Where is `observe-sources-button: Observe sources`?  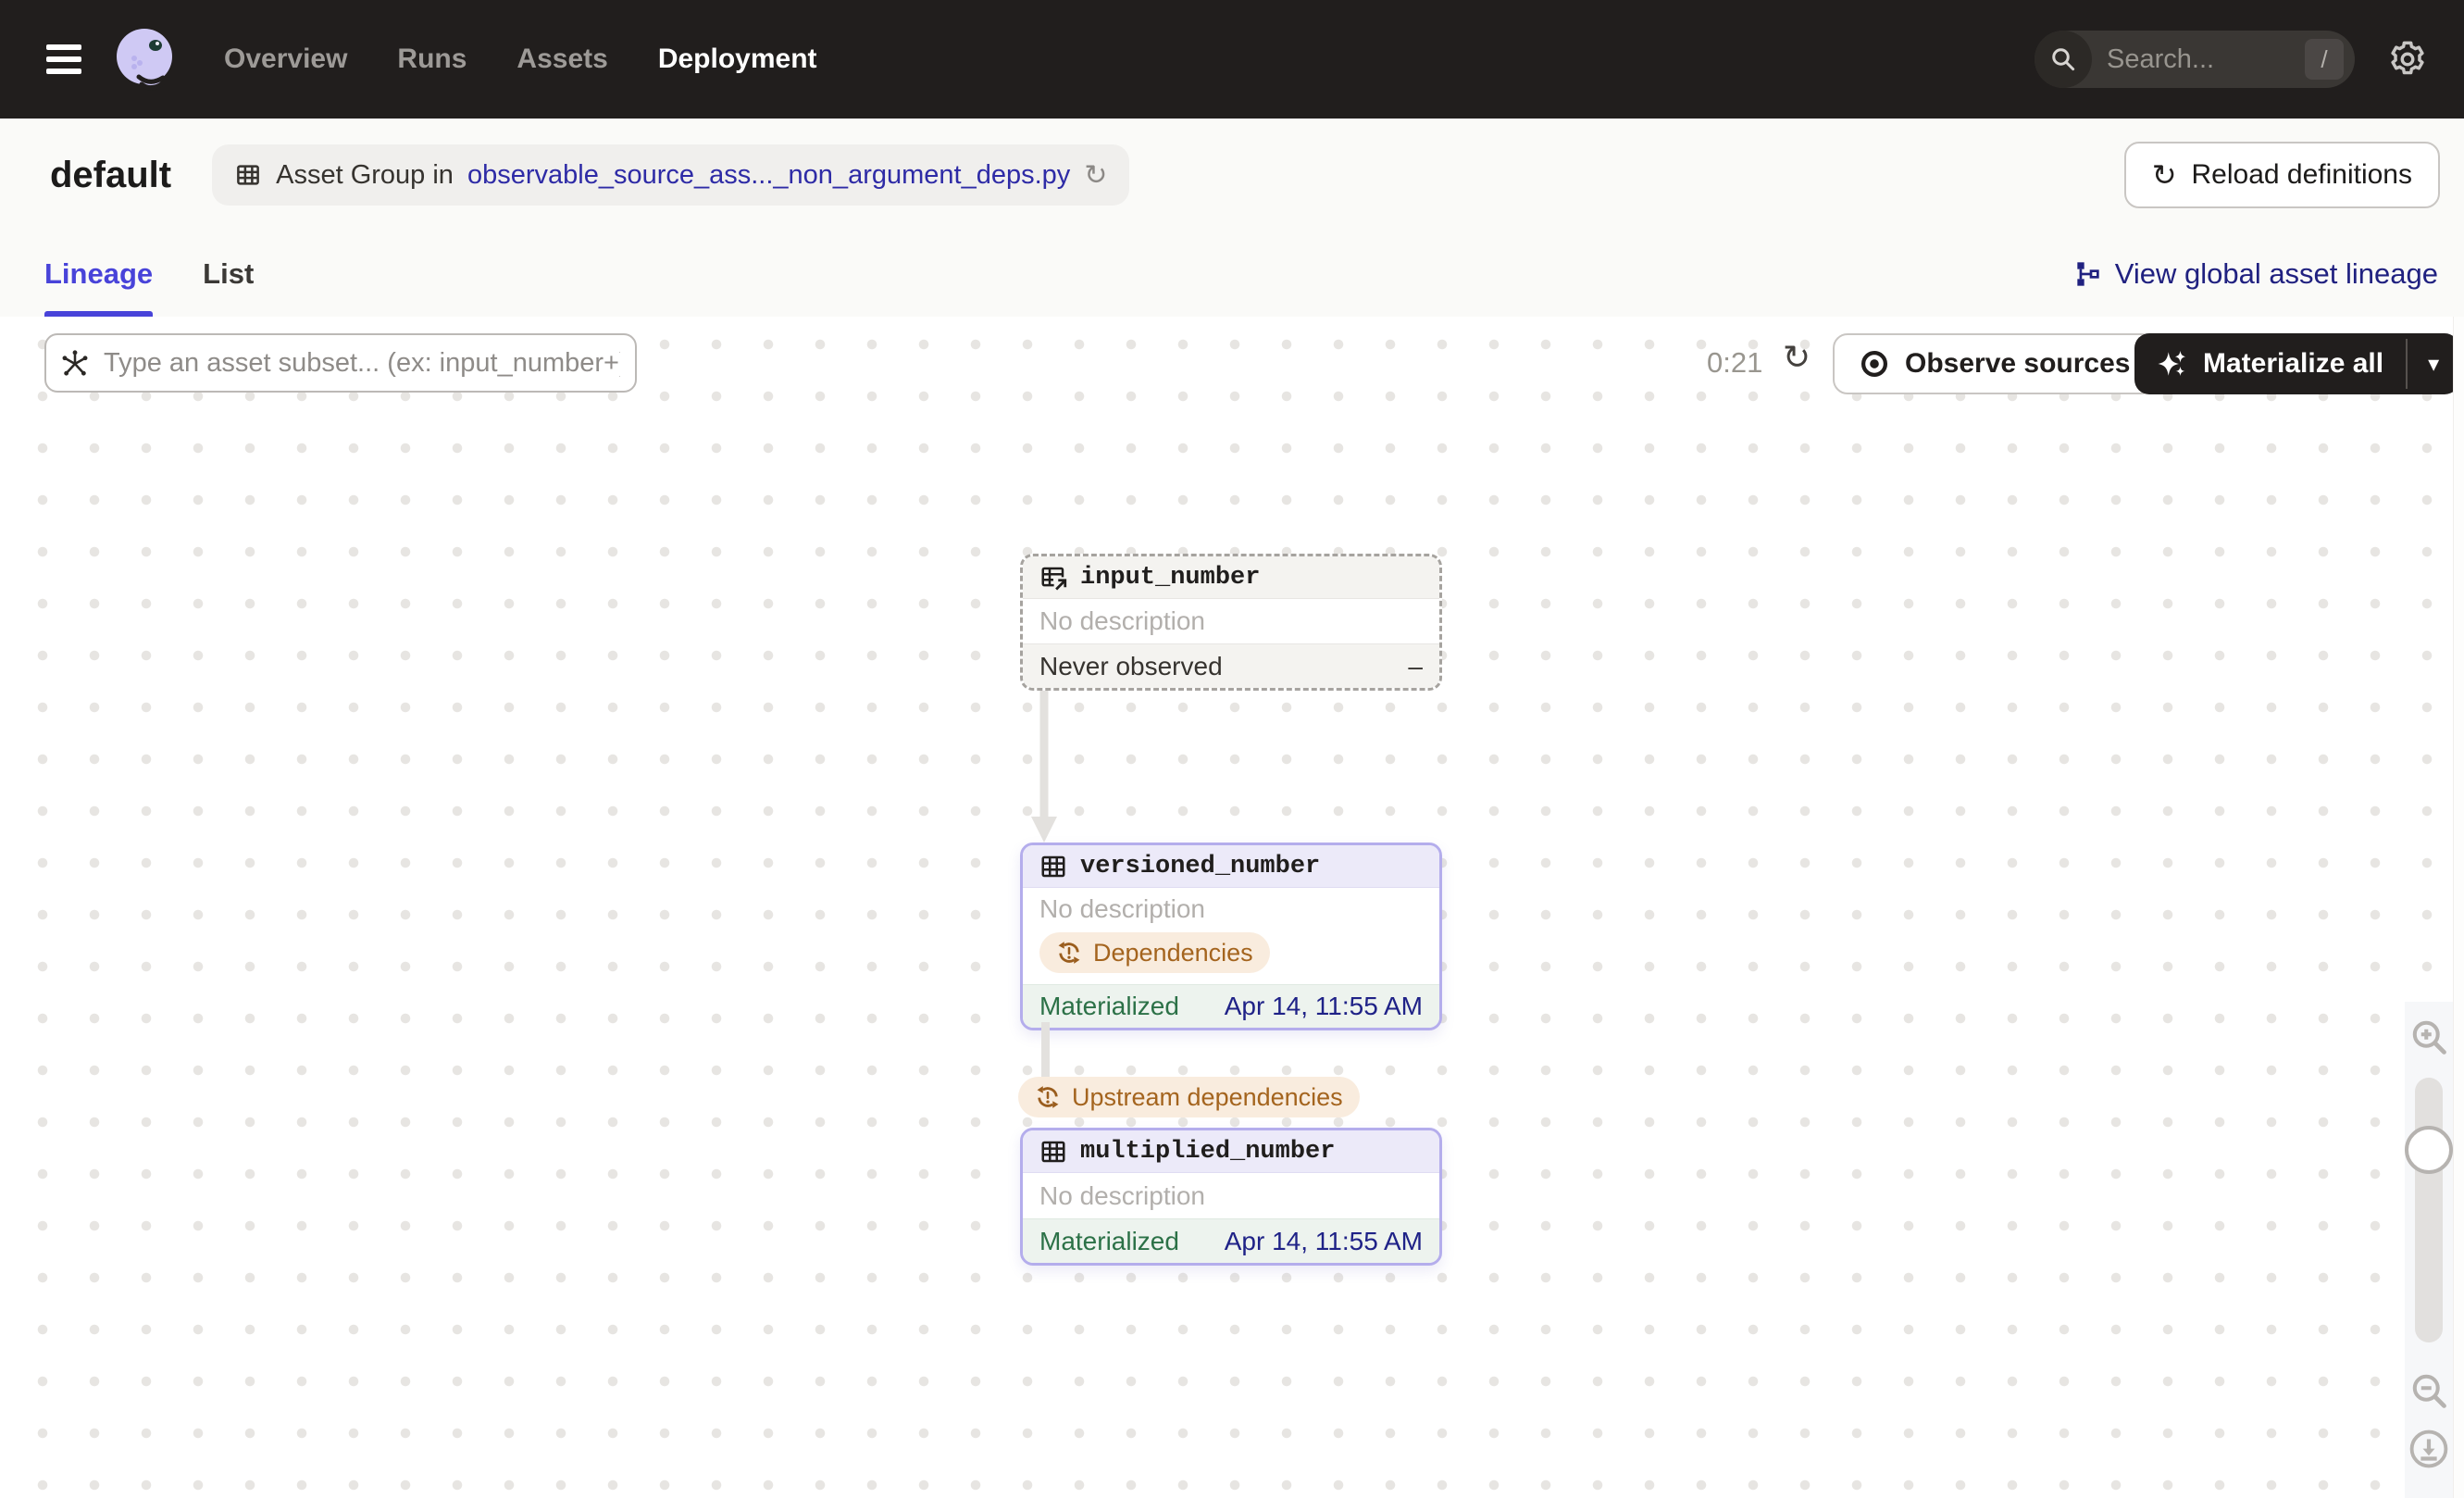
observe-sources-button: Observe sources is located at coordinates (1995, 364).